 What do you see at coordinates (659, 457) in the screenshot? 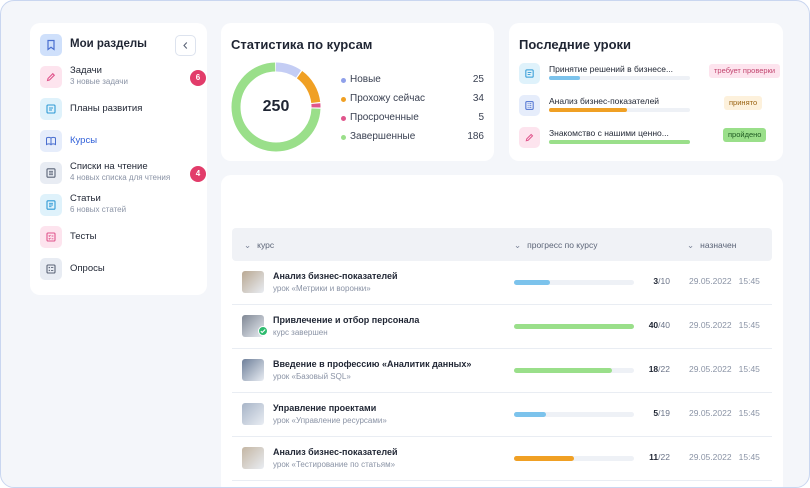
I see `course-progress-count: 11/22` at bounding box center [659, 457].